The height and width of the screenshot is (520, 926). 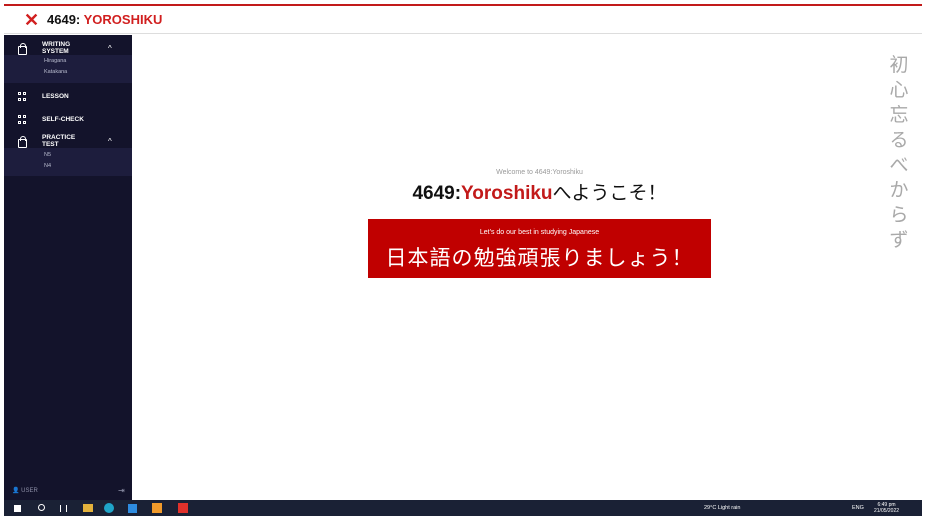 I want to click on brand-name: YOROSHIKU, so click(x=123, y=19).